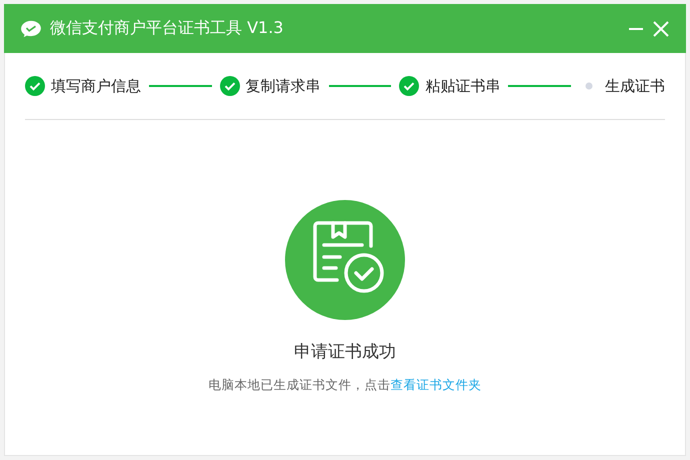 The height and width of the screenshot is (460, 690). I want to click on window-title: 微信支付商户平台证书工具 V1.3, so click(167, 28).